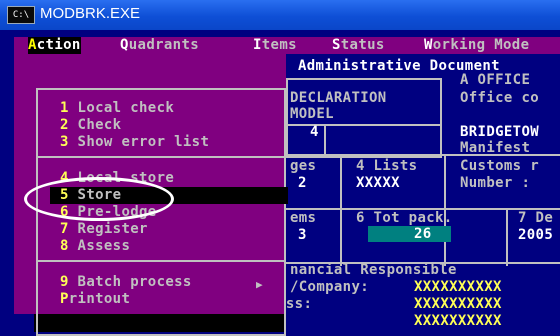 Image resolution: width=560 pixels, height=336 pixels. I want to click on menu-item-printout: Printout, so click(95, 299).